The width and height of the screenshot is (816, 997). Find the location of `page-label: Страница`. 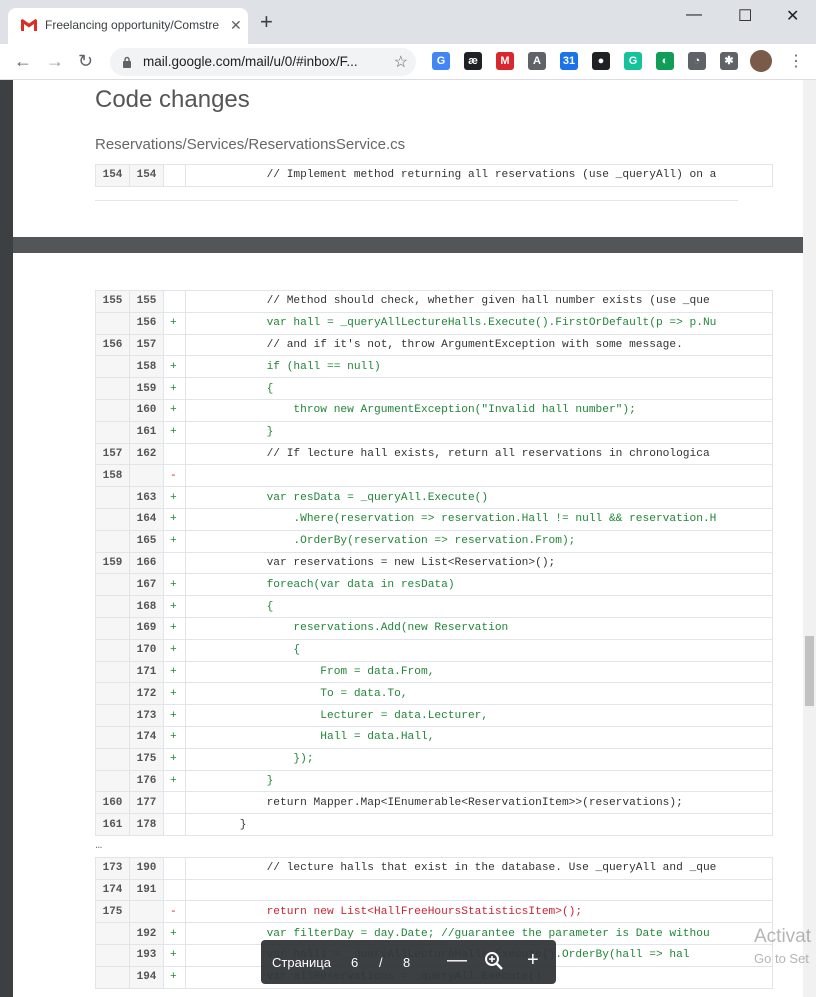

page-label: Страница is located at coordinates (301, 962).